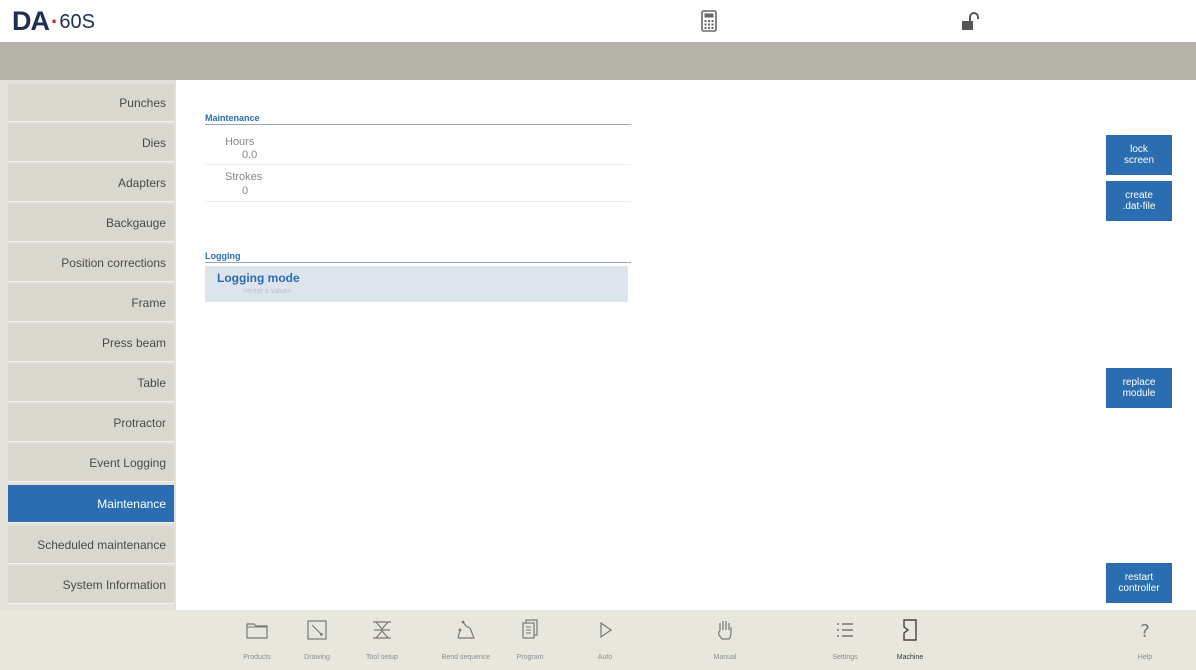 This screenshot has width=1196, height=670. Describe the element at coordinates (1139, 195) in the screenshot. I see `button-label-line: create` at that location.